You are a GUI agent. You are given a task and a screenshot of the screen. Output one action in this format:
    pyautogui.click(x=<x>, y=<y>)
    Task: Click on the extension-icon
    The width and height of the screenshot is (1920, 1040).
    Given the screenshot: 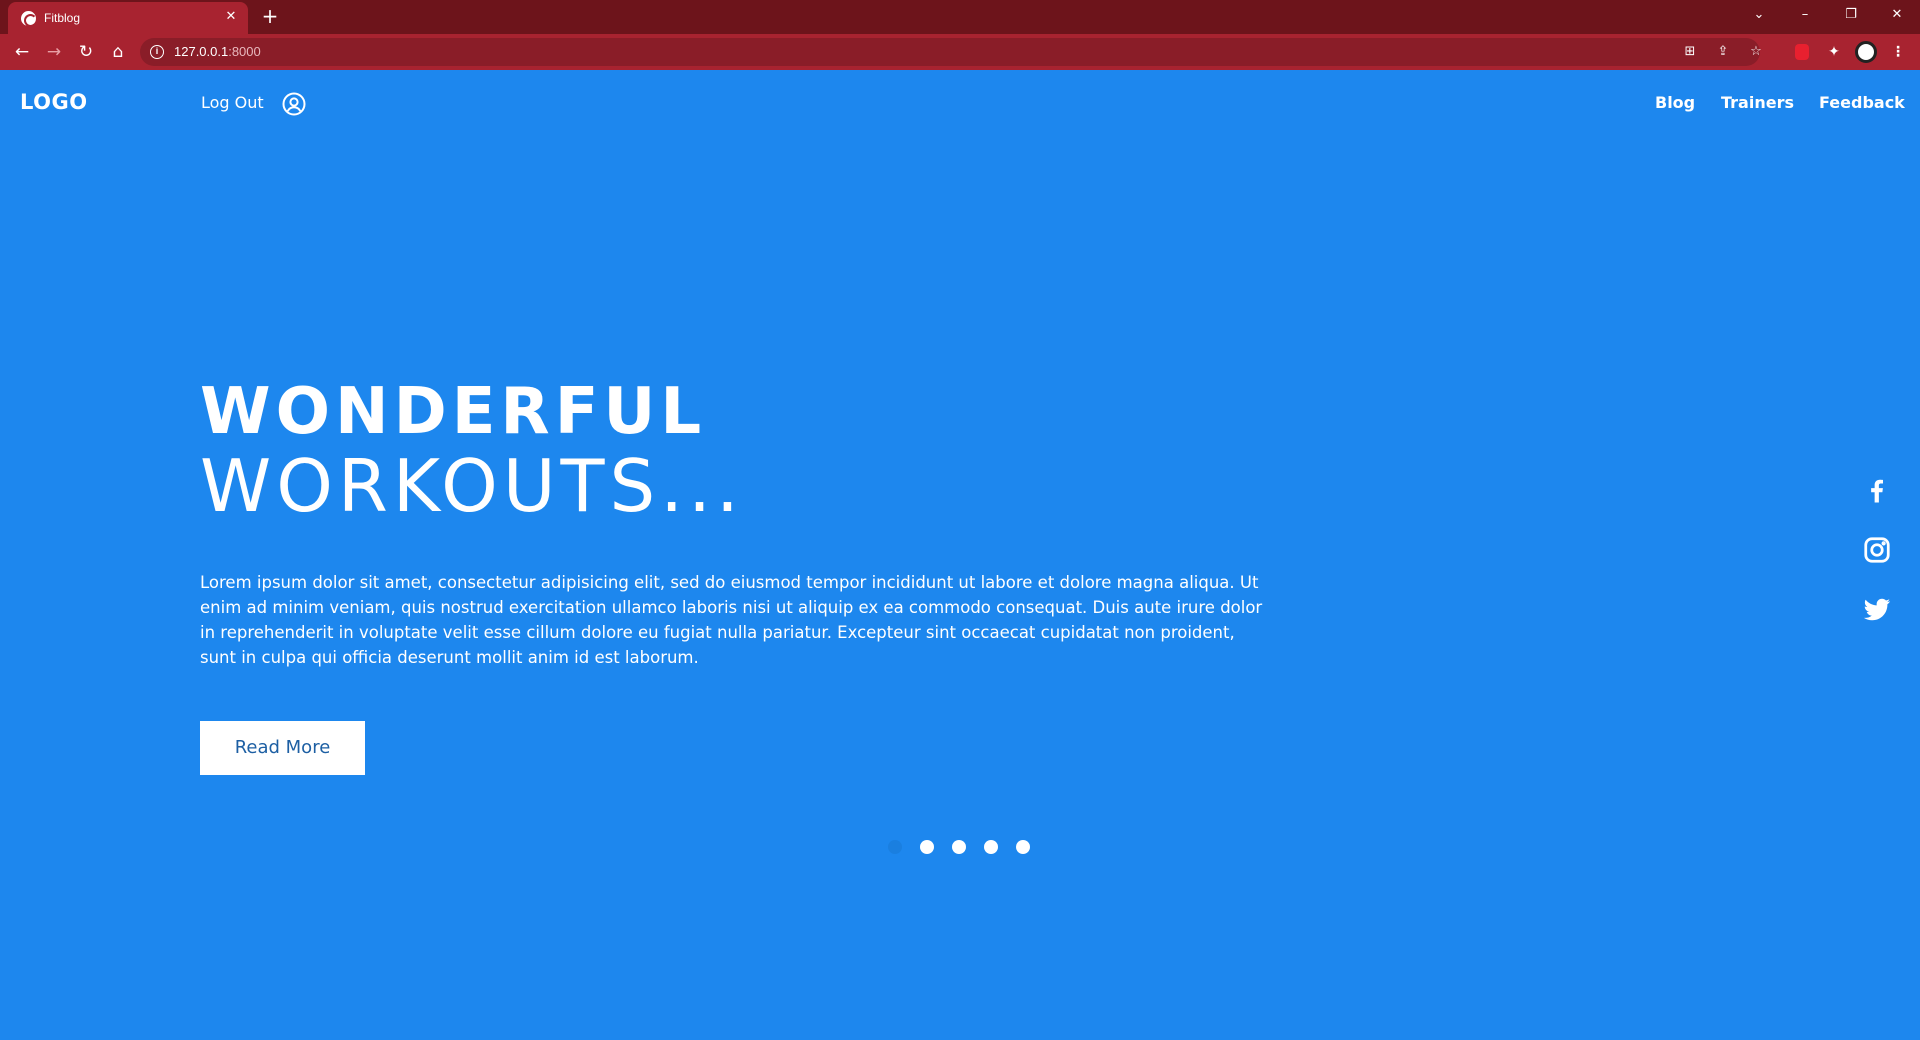 What is the action you would take?
    pyautogui.click(x=1802, y=52)
    